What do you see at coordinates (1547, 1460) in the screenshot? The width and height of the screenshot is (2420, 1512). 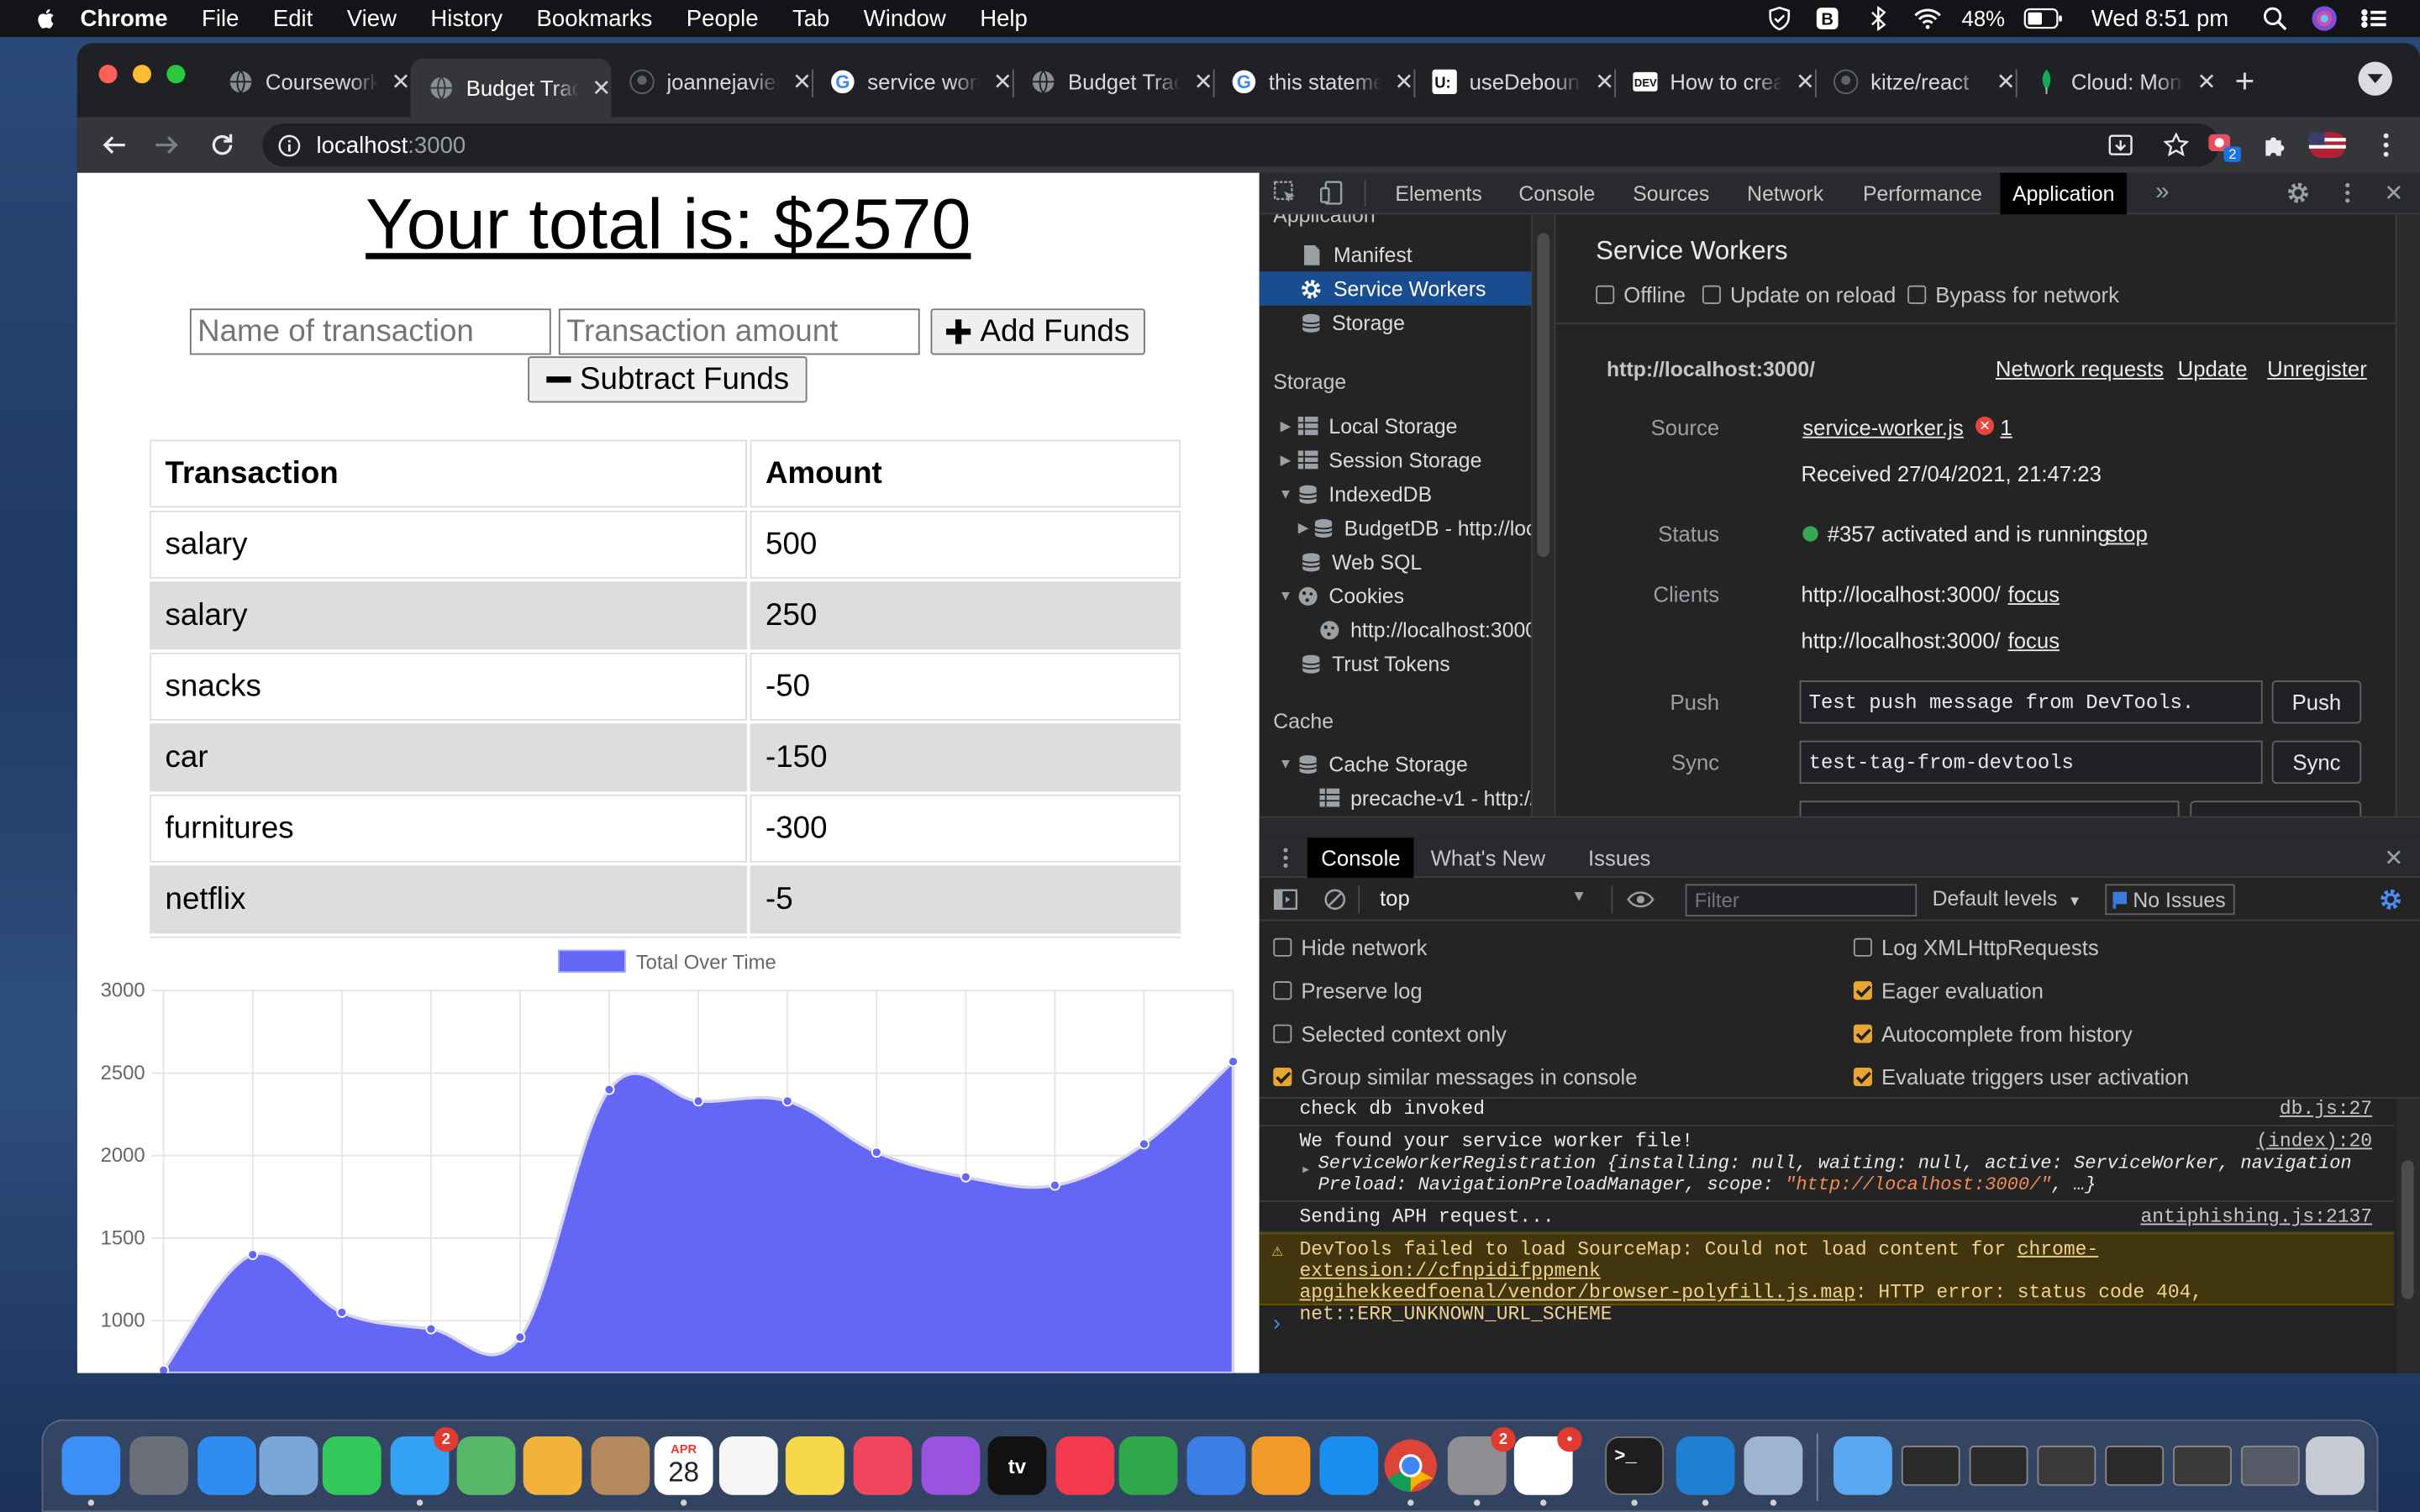 I see `slack-icon: •` at bounding box center [1547, 1460].